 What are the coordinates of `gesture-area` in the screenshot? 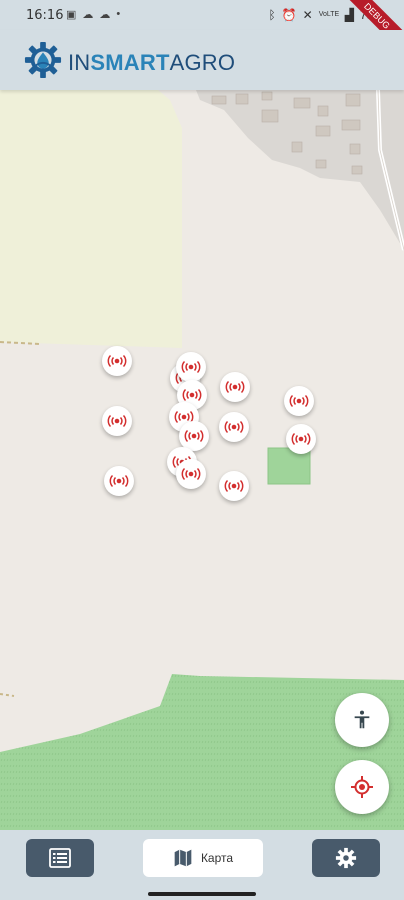 It's located at (202, 894).